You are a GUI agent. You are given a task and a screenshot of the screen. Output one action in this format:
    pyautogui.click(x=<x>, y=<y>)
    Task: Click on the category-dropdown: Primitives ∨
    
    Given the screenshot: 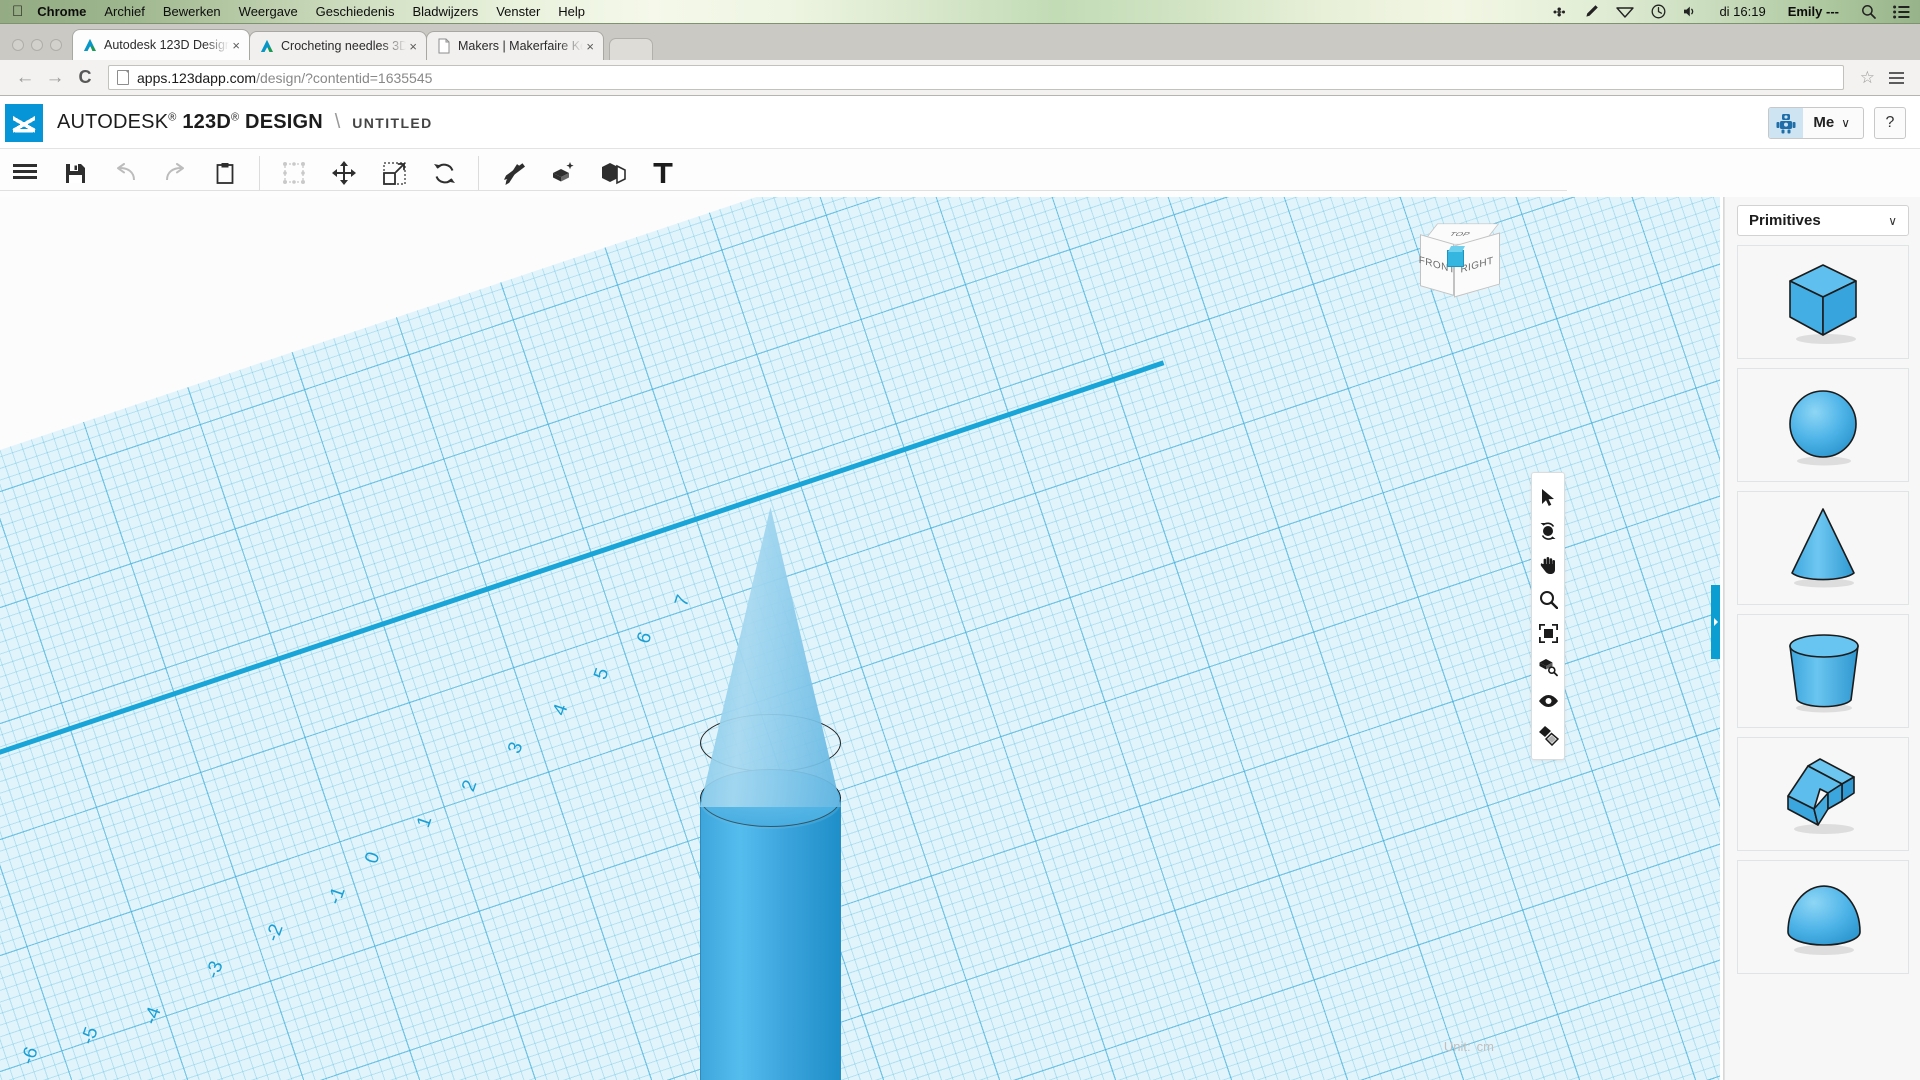 What is the action you would take?
    pyautogui.click(x=1823, y=220)
    